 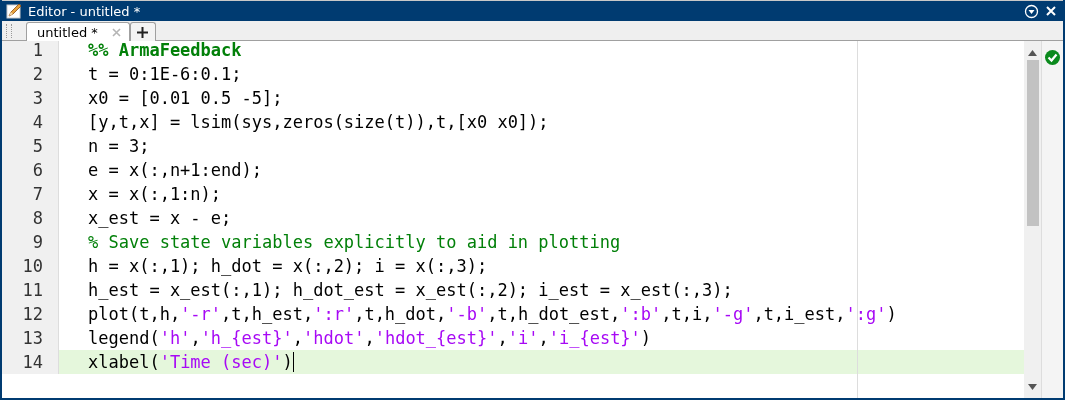 I want to click on editor-tab: untitled *, so click(x=78, y=31).